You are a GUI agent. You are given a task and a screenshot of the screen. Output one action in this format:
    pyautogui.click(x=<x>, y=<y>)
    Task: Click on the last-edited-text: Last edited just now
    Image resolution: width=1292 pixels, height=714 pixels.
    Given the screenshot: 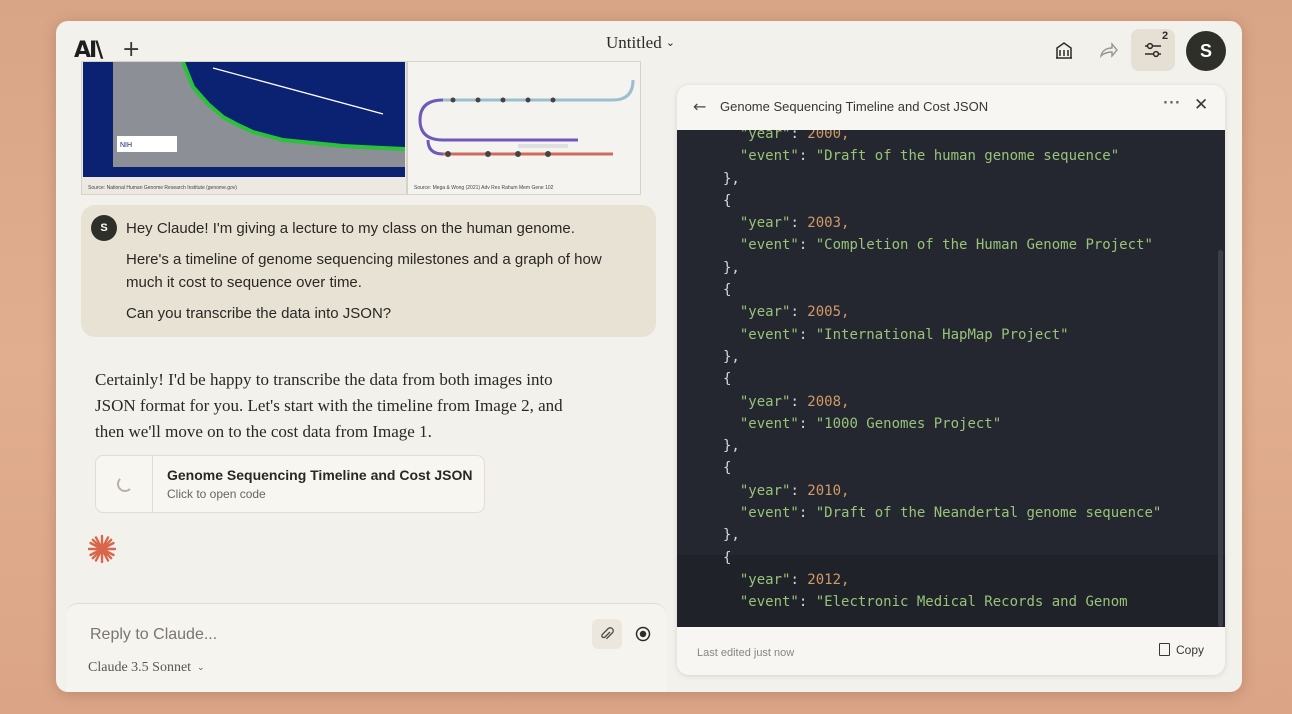 What is the action you would take?
    pyautogui.click(x=746, y=653)
    